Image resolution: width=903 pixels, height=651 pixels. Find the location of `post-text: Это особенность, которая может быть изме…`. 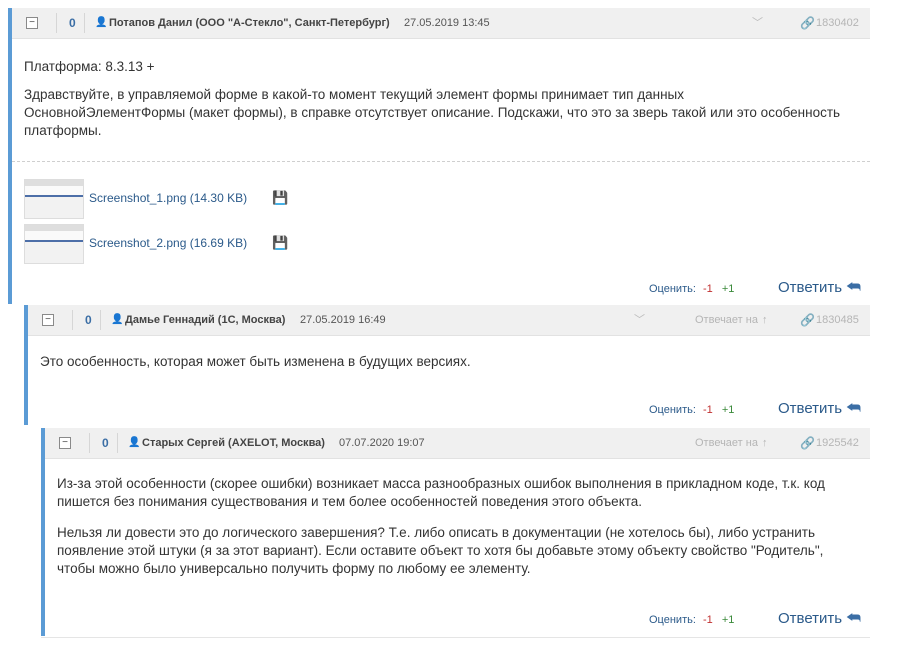

post-text: Это особенность, которая может быть изме… is located at coordinates (255, 361).